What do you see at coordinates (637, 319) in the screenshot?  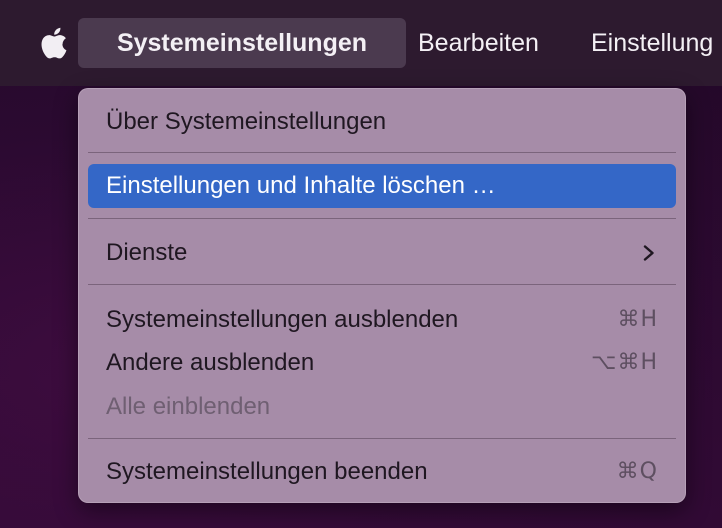 I see `shortcut-hint: ⌘H` at bounding box center [637, 319].